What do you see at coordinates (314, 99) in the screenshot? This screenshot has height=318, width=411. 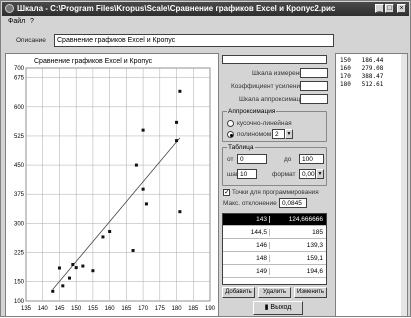 I see `approx-scale-field` at bounding box center [314, 99].